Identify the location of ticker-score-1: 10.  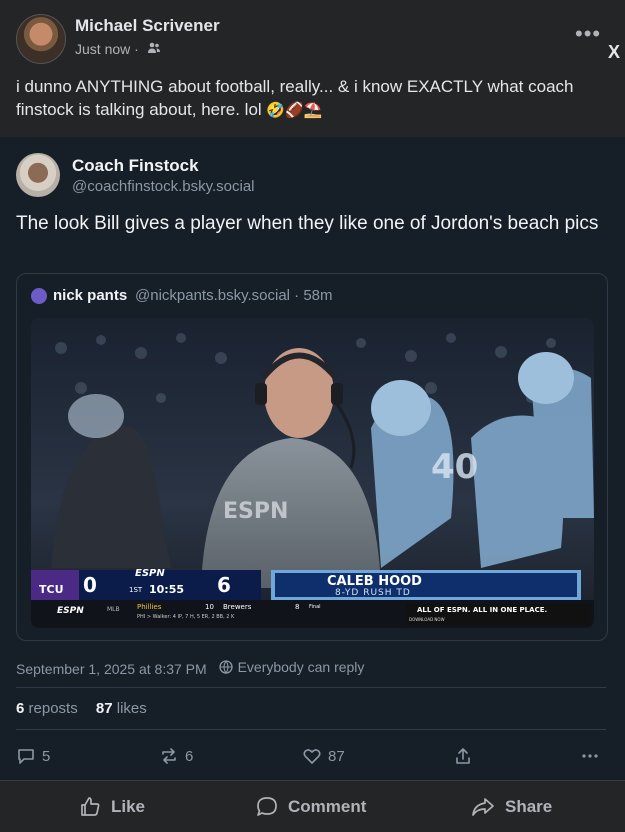
(209, 607).